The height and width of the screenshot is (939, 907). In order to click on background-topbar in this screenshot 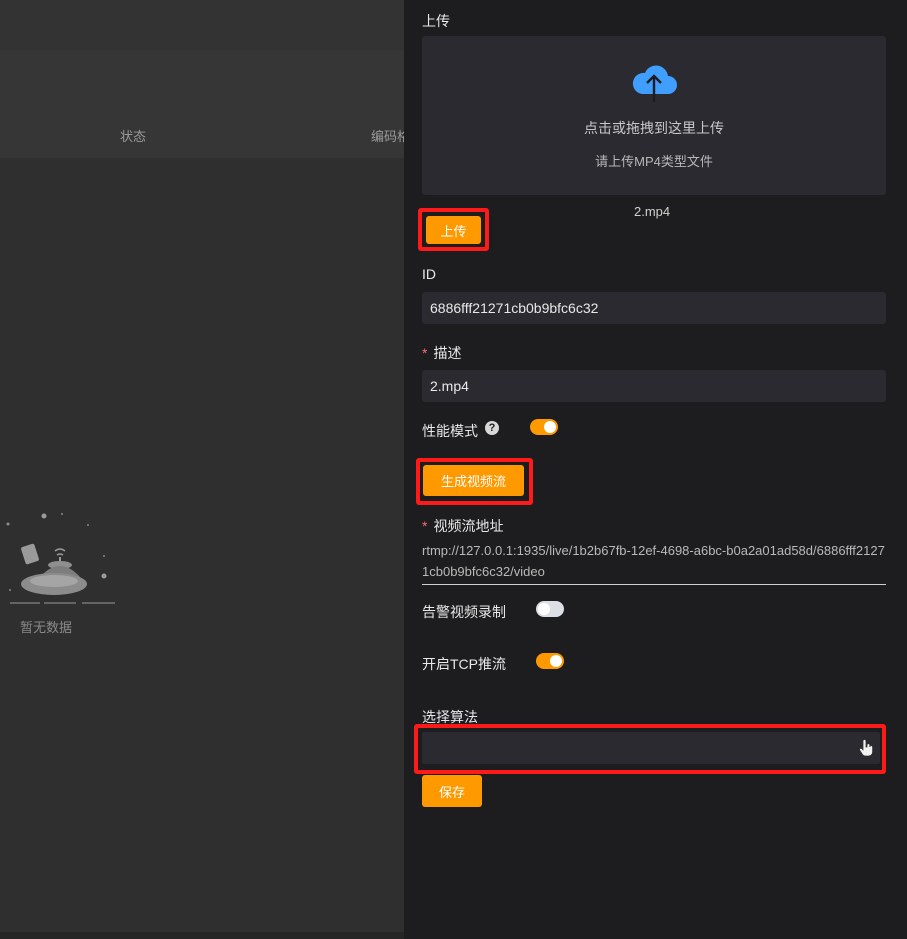, I will do `click(202, 25)`.